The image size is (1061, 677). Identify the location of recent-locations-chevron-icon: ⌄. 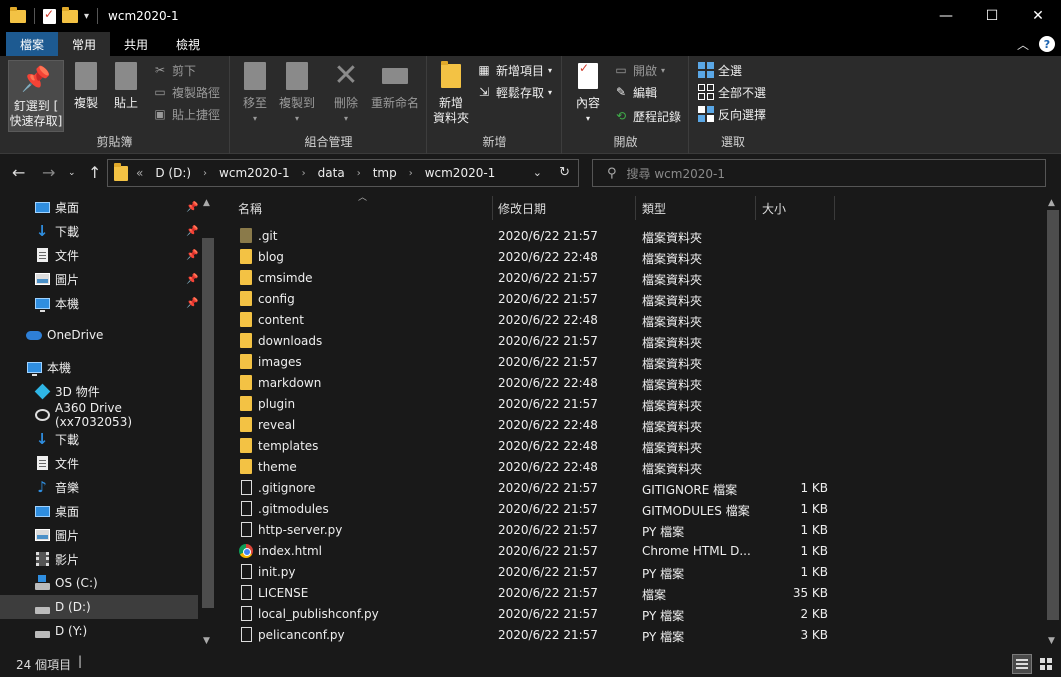
(72, 173).